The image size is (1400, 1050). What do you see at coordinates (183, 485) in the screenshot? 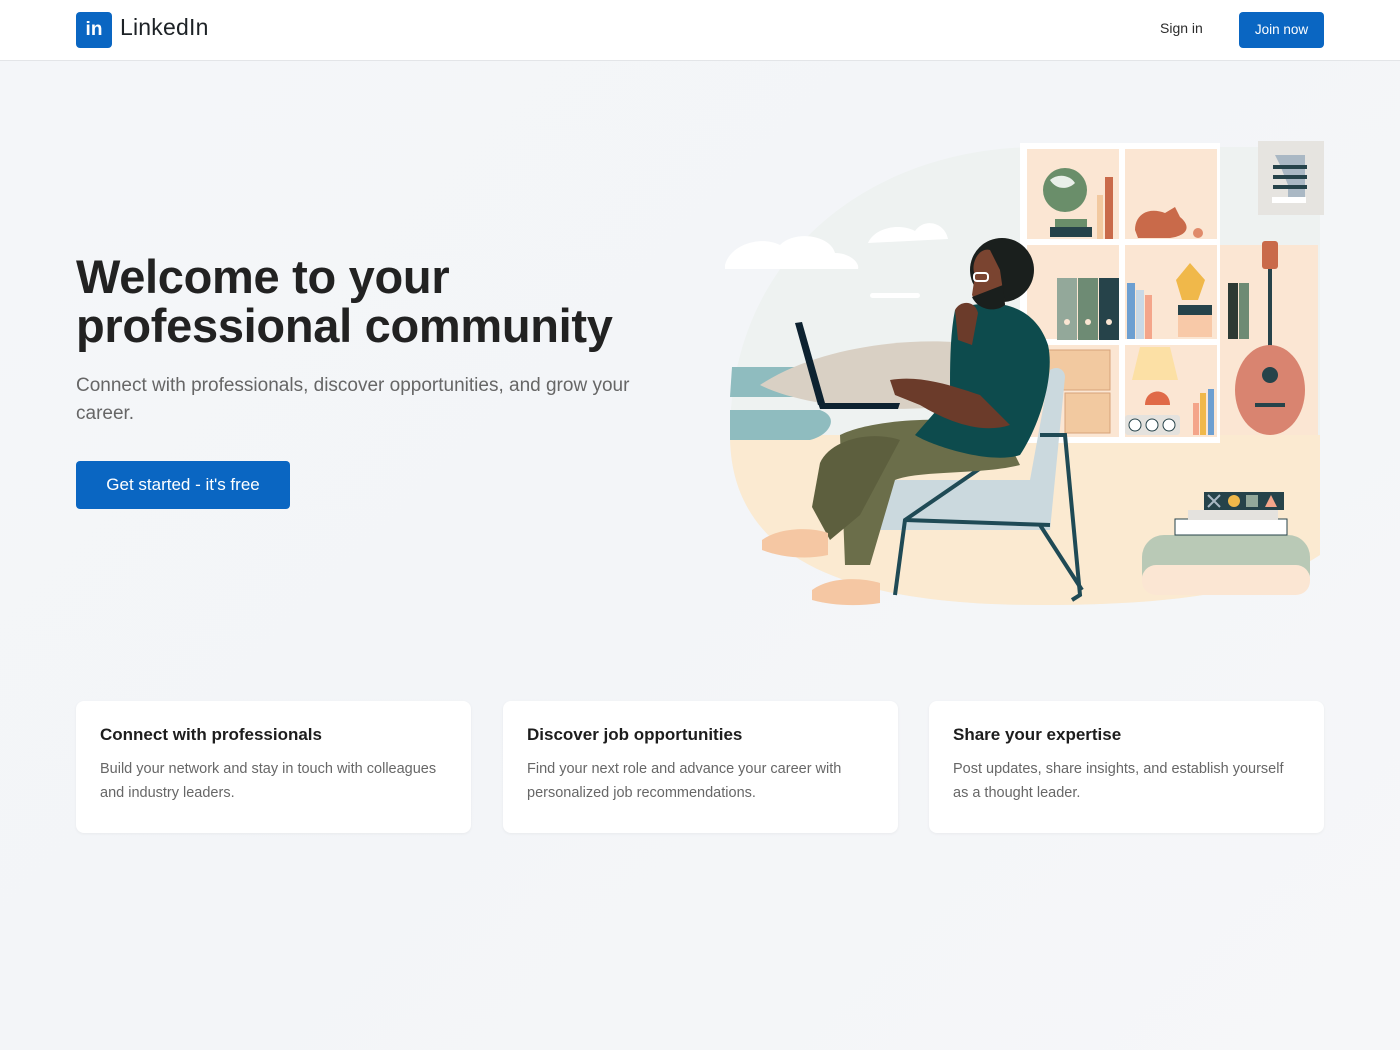
I see `get-started-button: Get started - it's free` at bounding box center [183, 485].